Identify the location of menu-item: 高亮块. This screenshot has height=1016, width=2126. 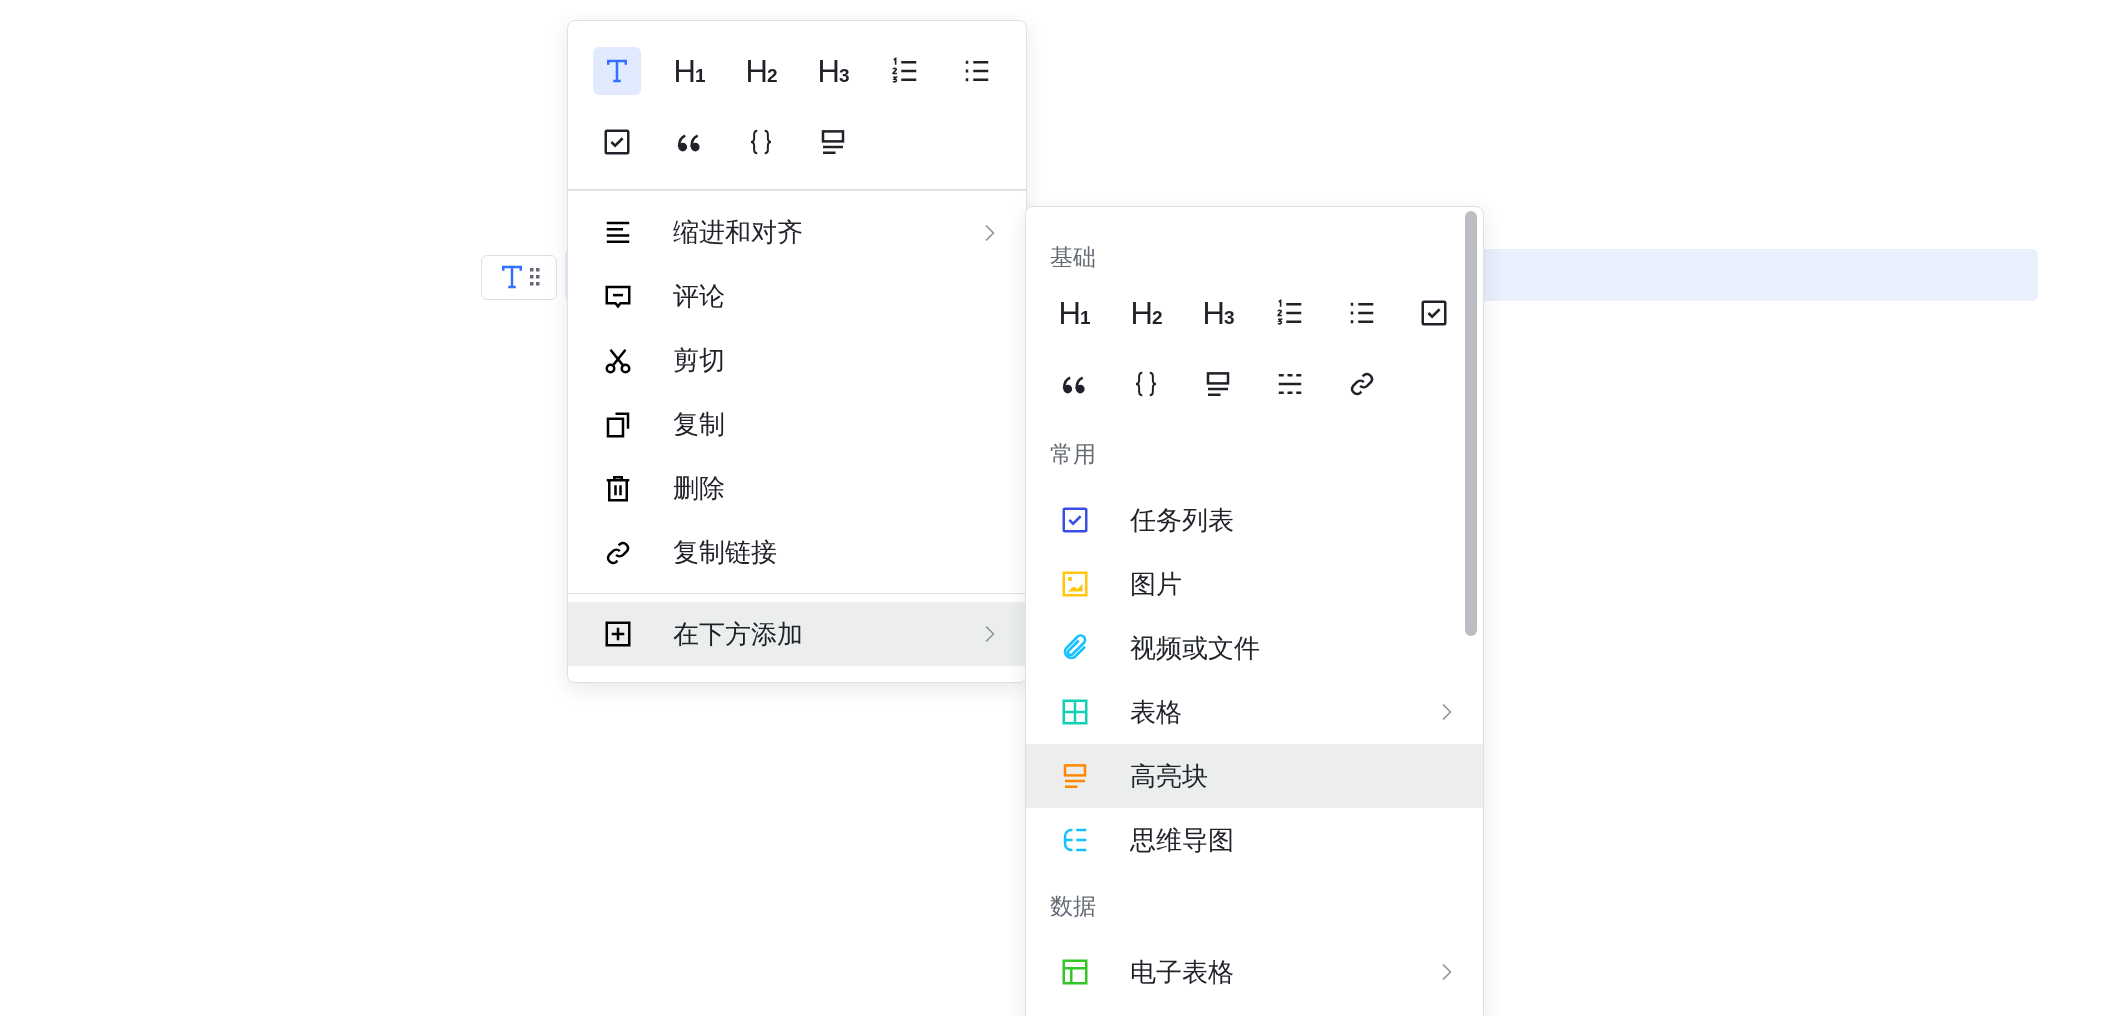
(1254, 776).